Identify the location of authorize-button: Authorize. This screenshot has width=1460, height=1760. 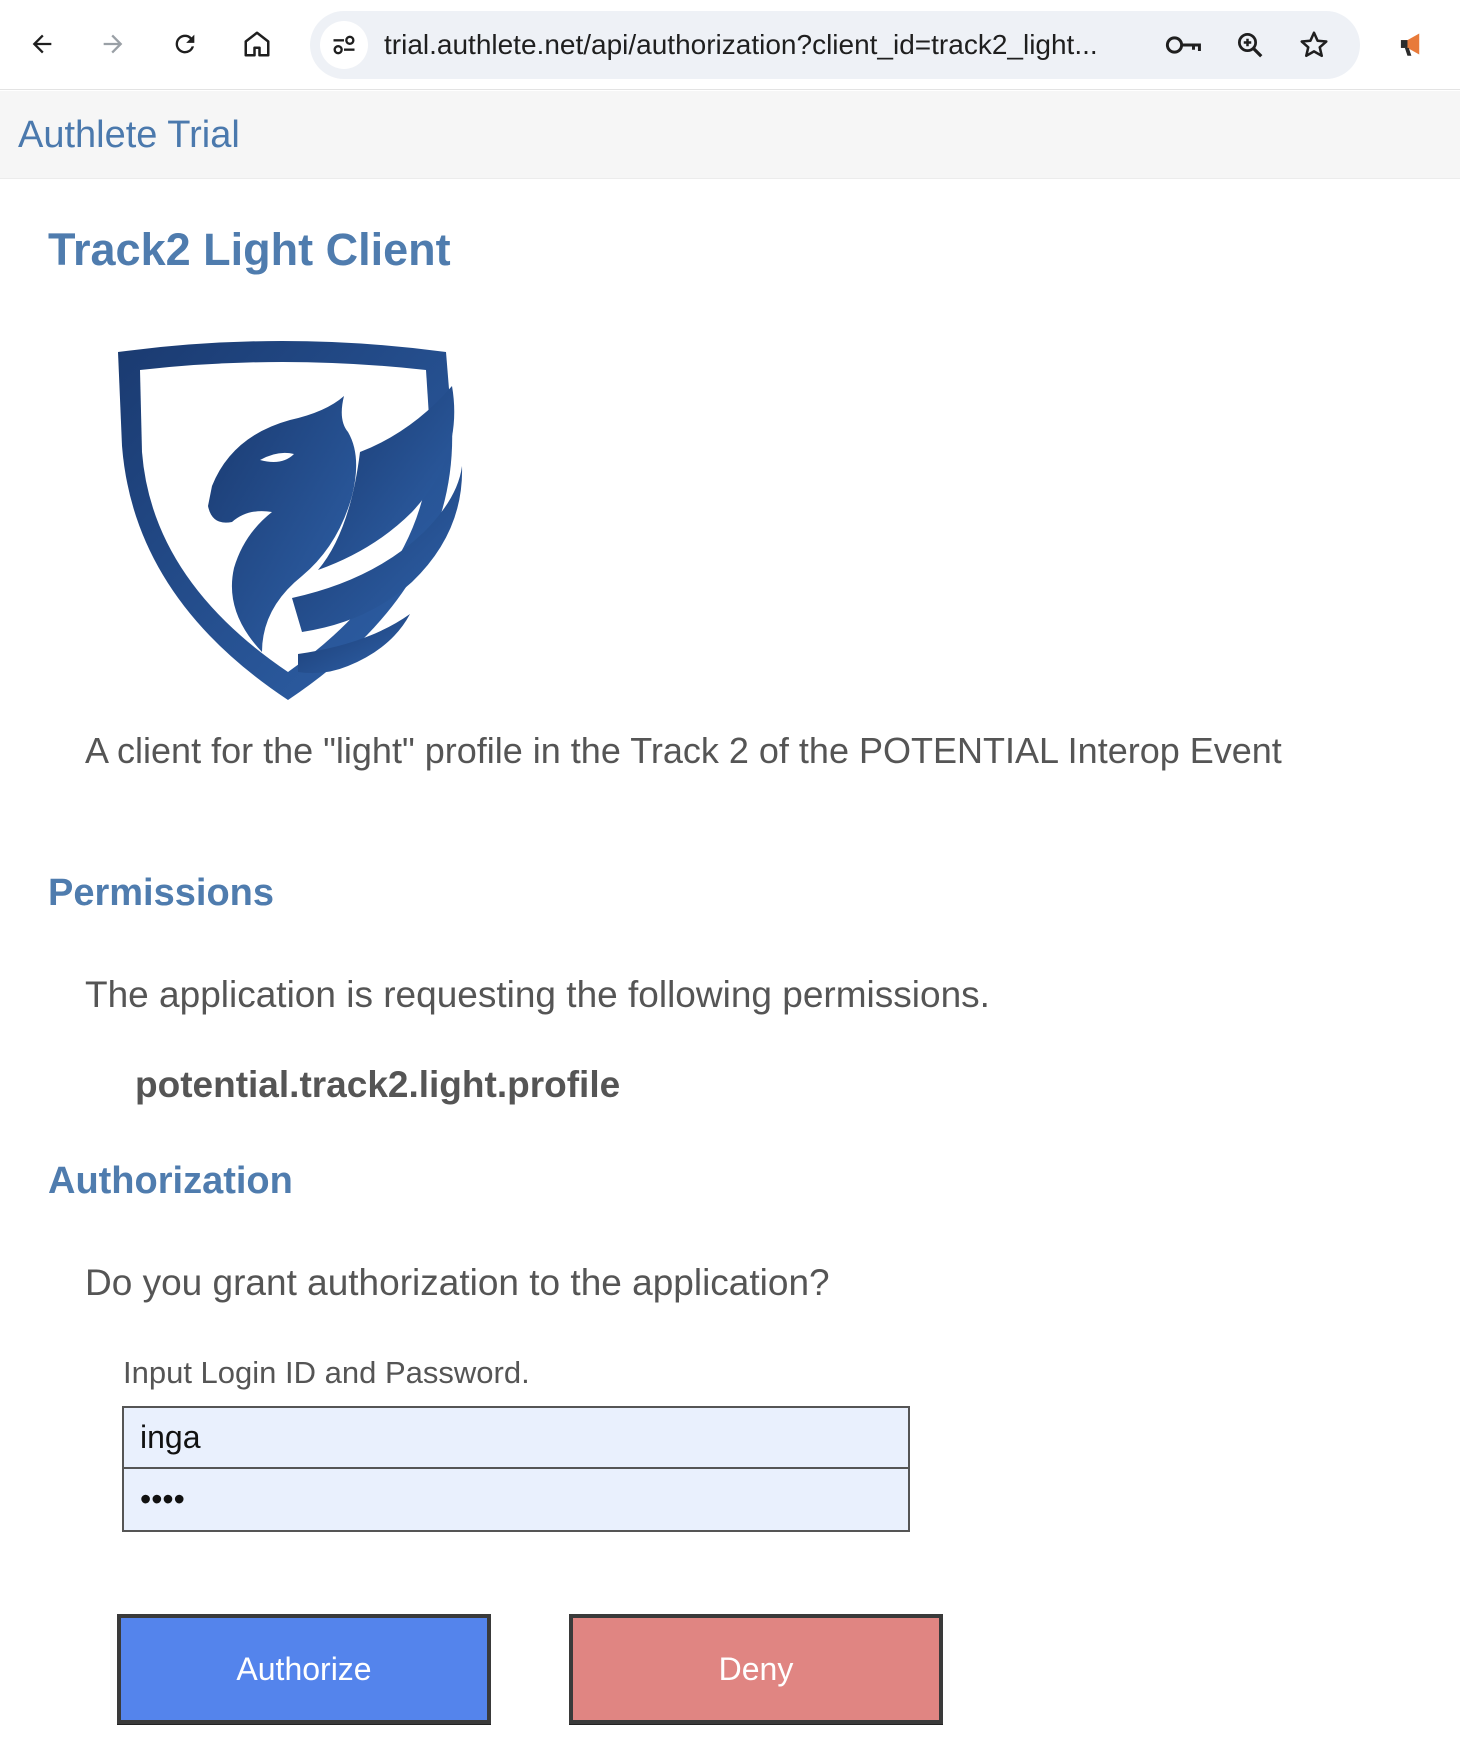
(304, 1669).